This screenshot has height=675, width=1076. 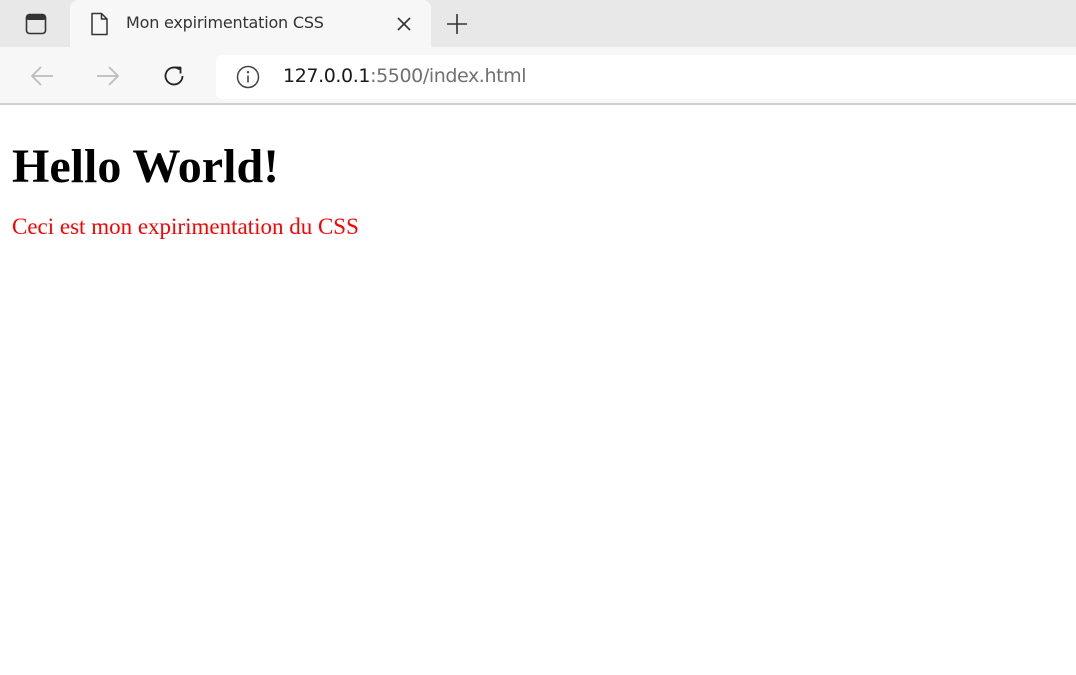 I want to click on info-icon, so click(x=248, y=77).